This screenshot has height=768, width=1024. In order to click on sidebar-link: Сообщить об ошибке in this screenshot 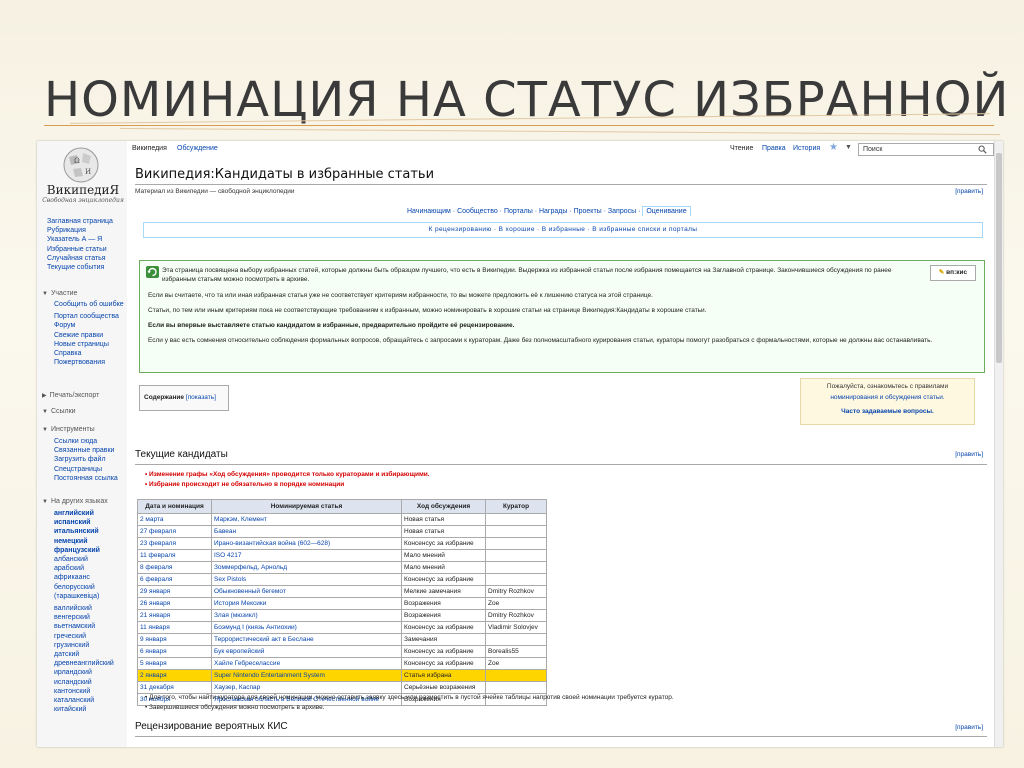, I will do `click(89, 304)`.